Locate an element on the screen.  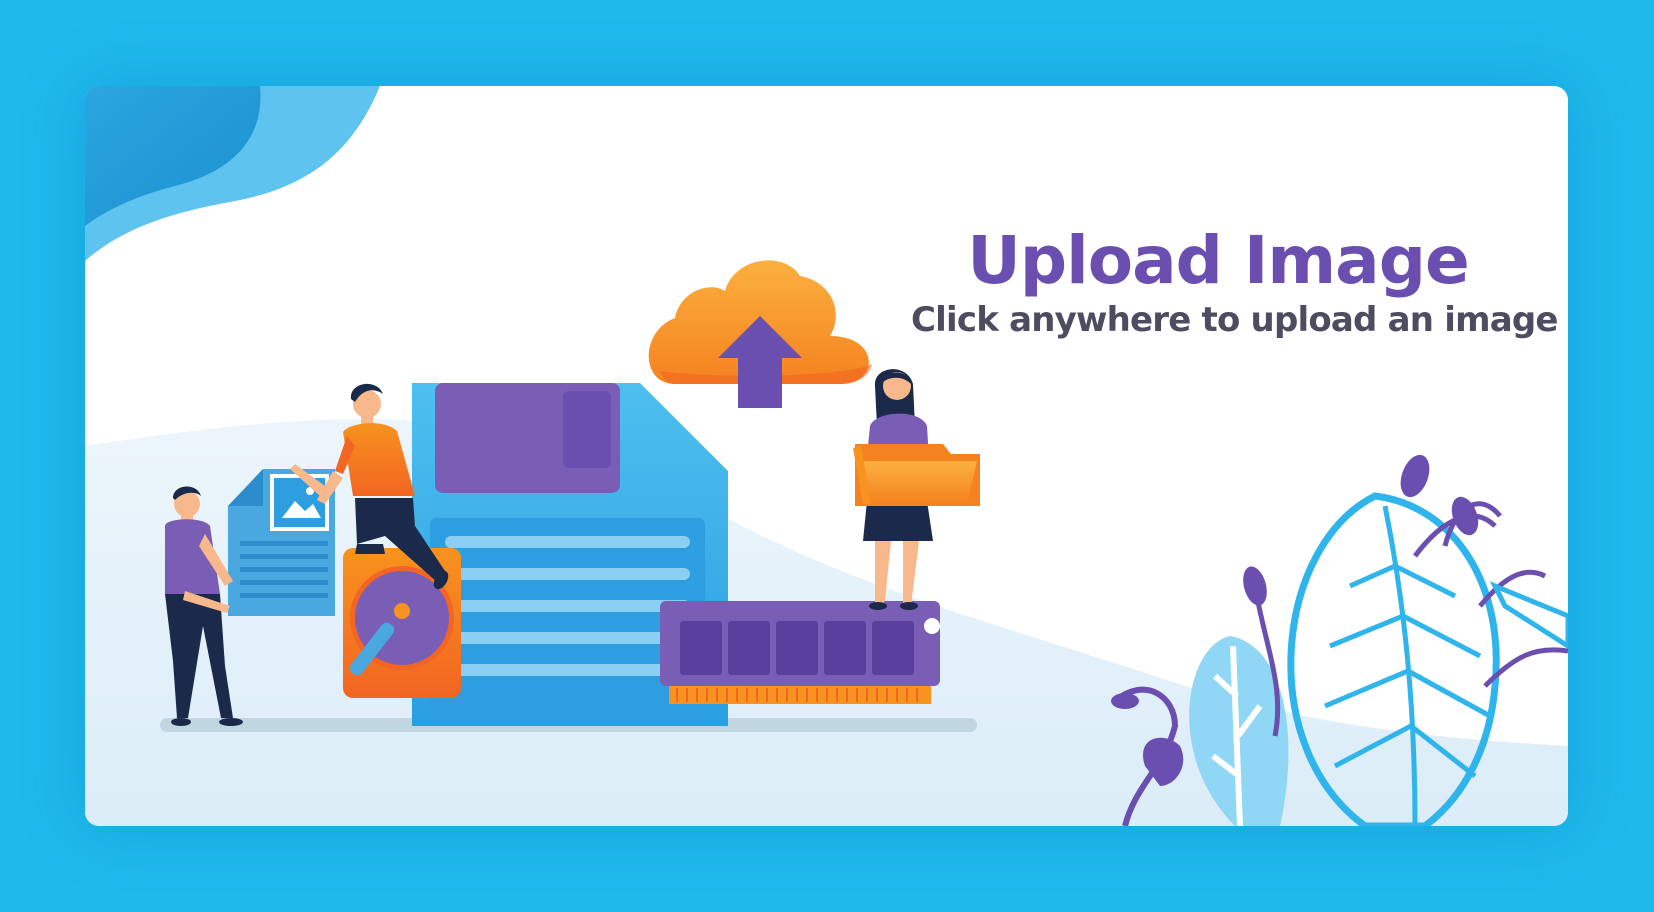
cloud-upload-icon is located at coordinates (760, 334).